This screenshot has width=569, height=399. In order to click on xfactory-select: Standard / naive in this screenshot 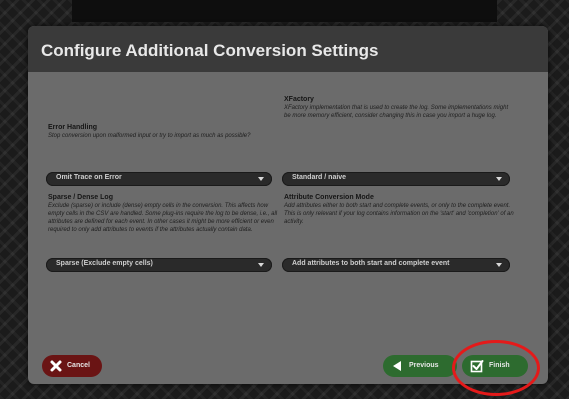, I will do `click(396, 179)`.